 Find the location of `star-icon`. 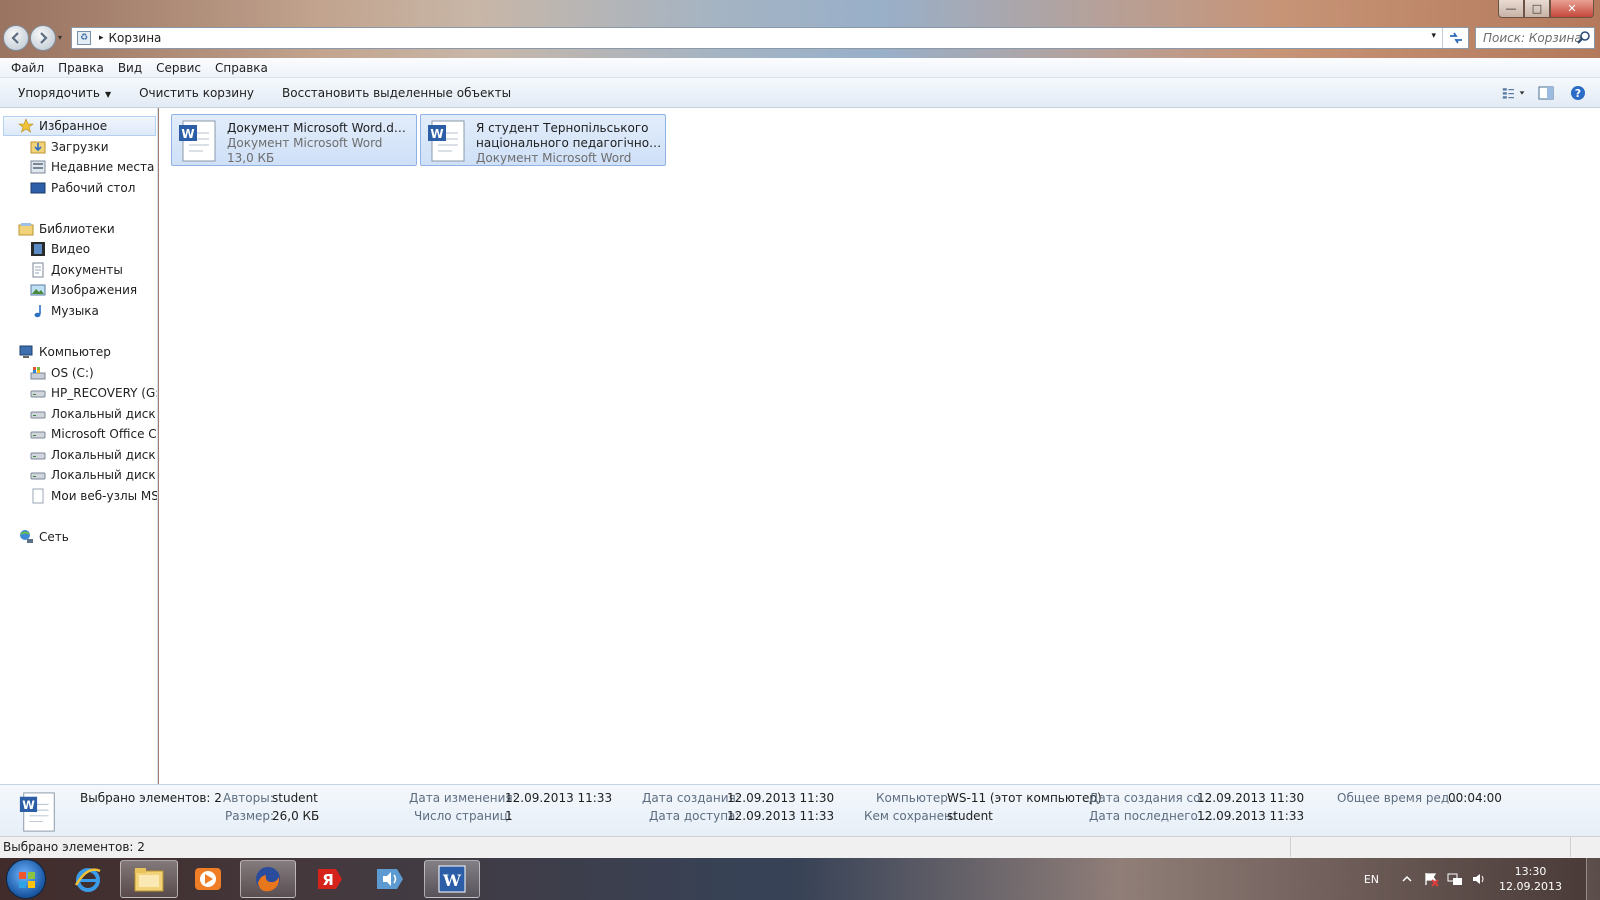

star-icon is located at coordinates (26, 125).